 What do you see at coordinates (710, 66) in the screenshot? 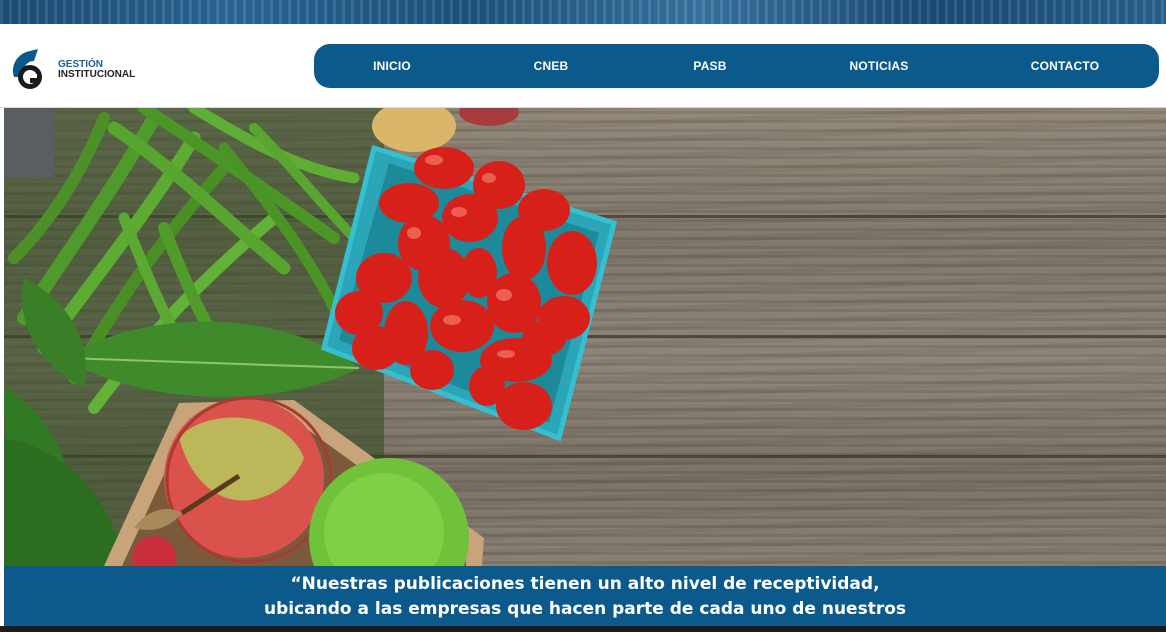
I see `nav-item-pasb: PASB` at bounding box center [710, 66].